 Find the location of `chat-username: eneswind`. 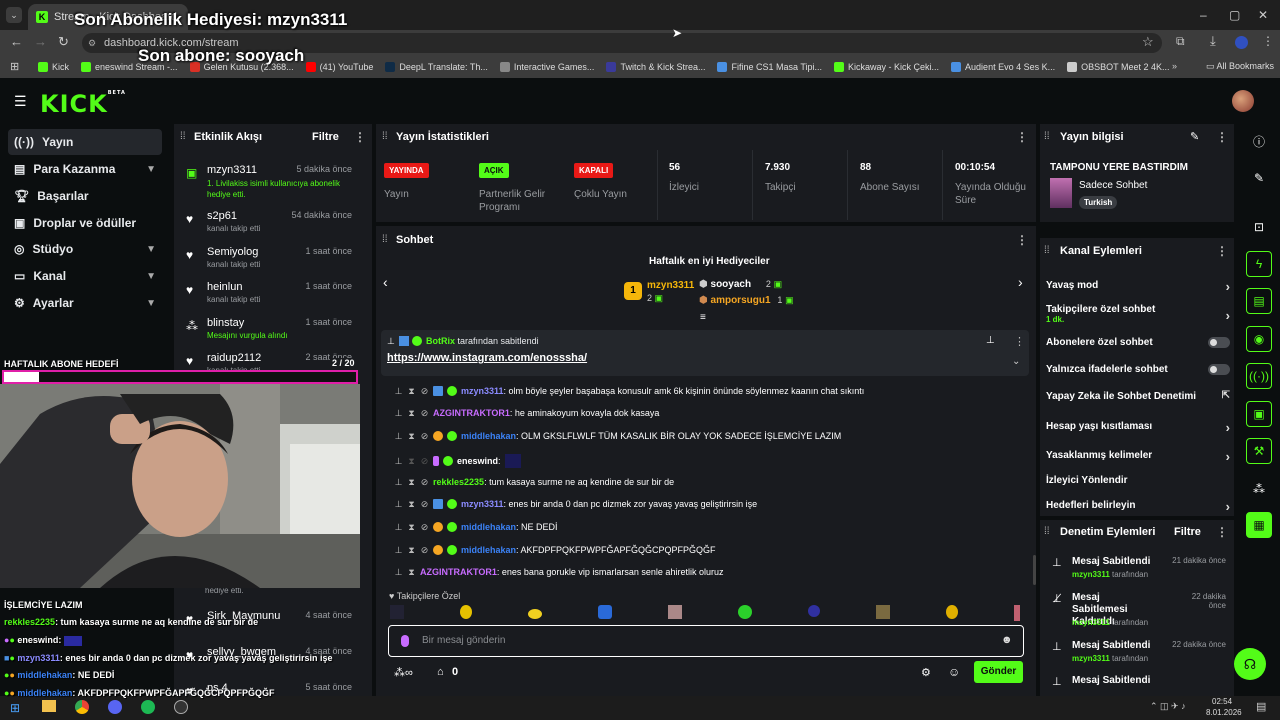

chat-username: eneswind is located at coordinates (477, 461).